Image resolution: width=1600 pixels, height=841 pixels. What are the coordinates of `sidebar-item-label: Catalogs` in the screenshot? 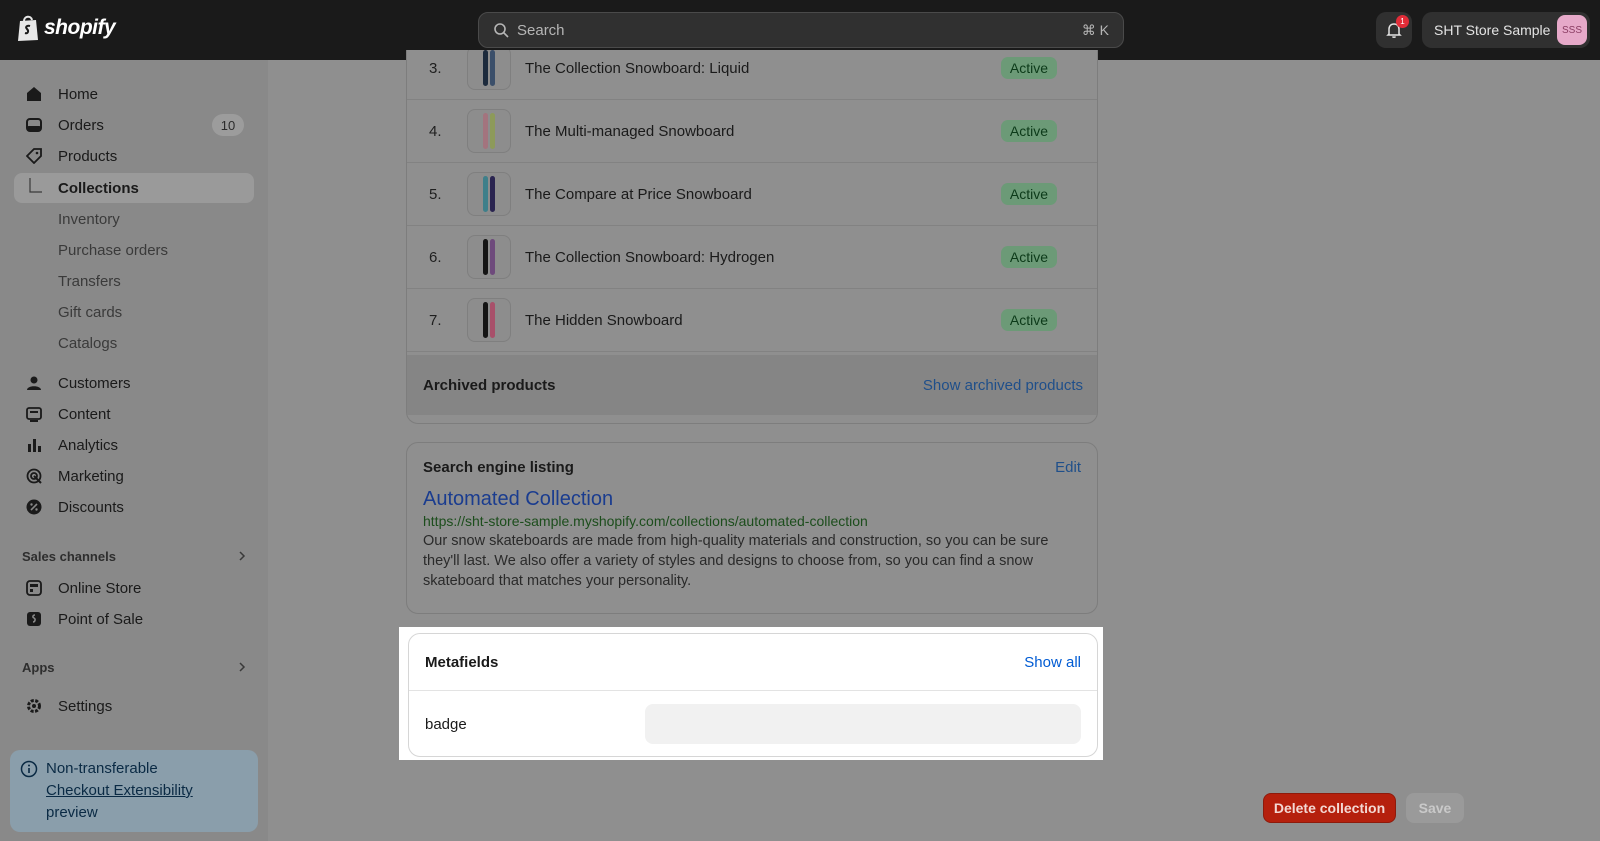 It's located at (88, 343).